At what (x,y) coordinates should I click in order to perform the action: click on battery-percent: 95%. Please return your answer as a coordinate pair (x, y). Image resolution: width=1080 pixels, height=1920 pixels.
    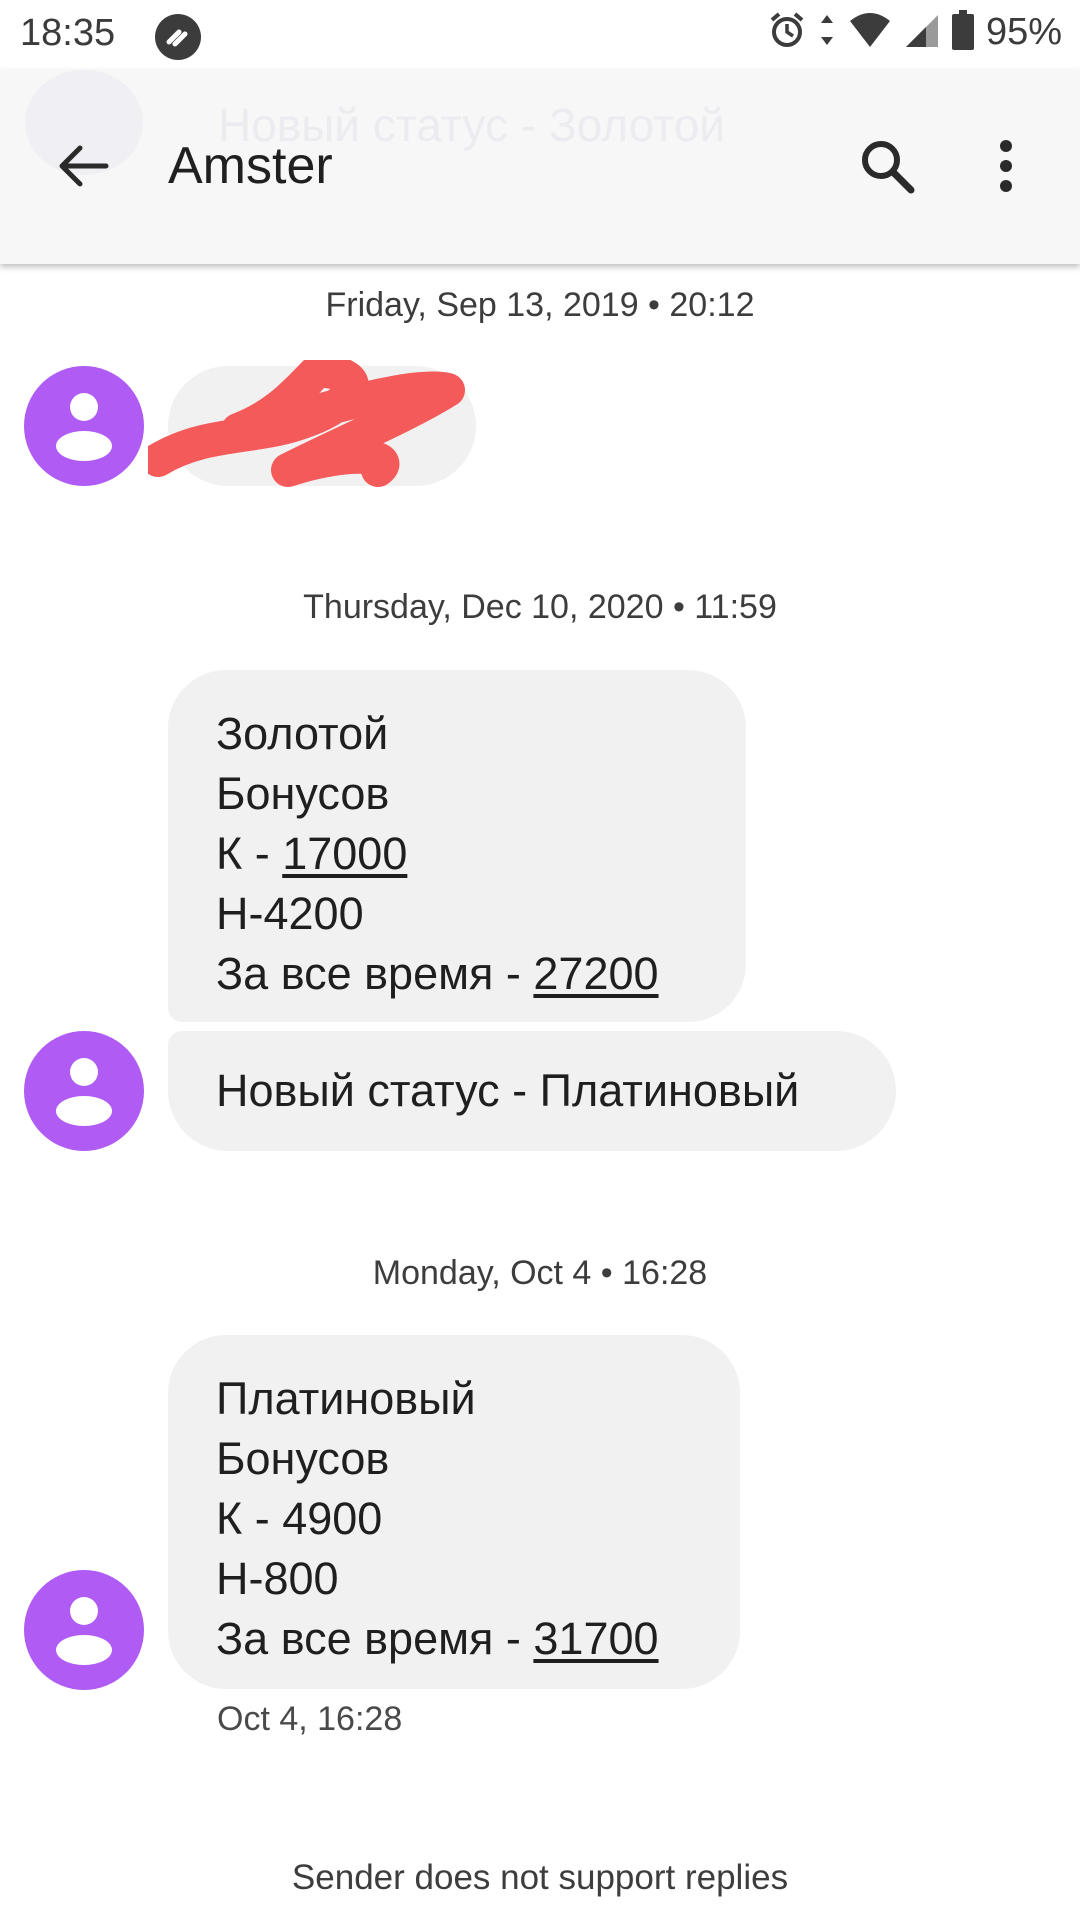
    Looking at the image, I should click on (1023, 32).